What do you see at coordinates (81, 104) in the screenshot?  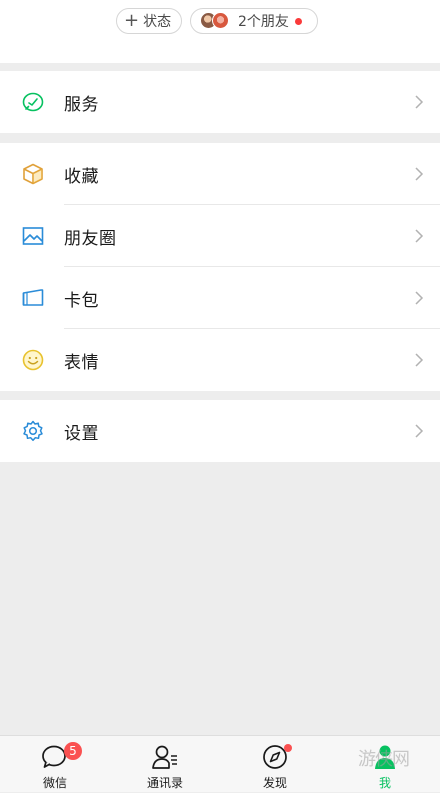 I see `menu-label-services: 服务` at bounding box center [81, 104].